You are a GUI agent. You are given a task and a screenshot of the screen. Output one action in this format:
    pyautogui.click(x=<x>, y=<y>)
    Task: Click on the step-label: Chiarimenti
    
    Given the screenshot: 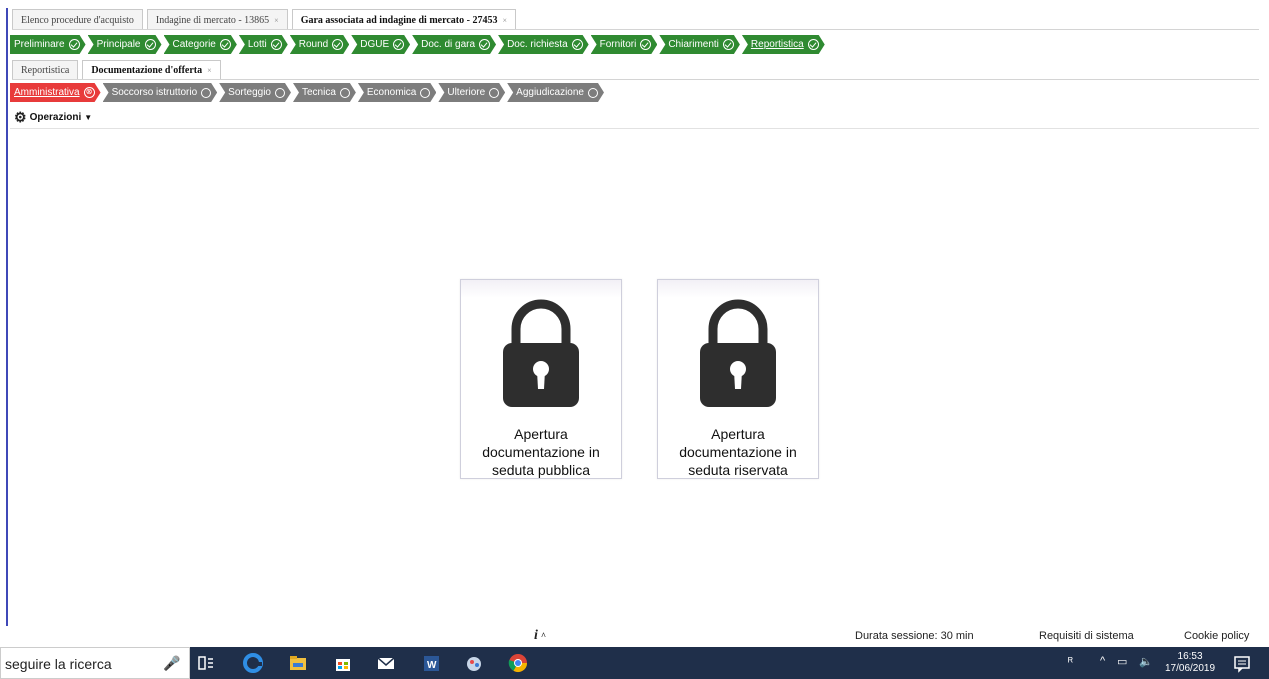 What is the action you would take?
    pyautogui.click(x=693, y=44)
    